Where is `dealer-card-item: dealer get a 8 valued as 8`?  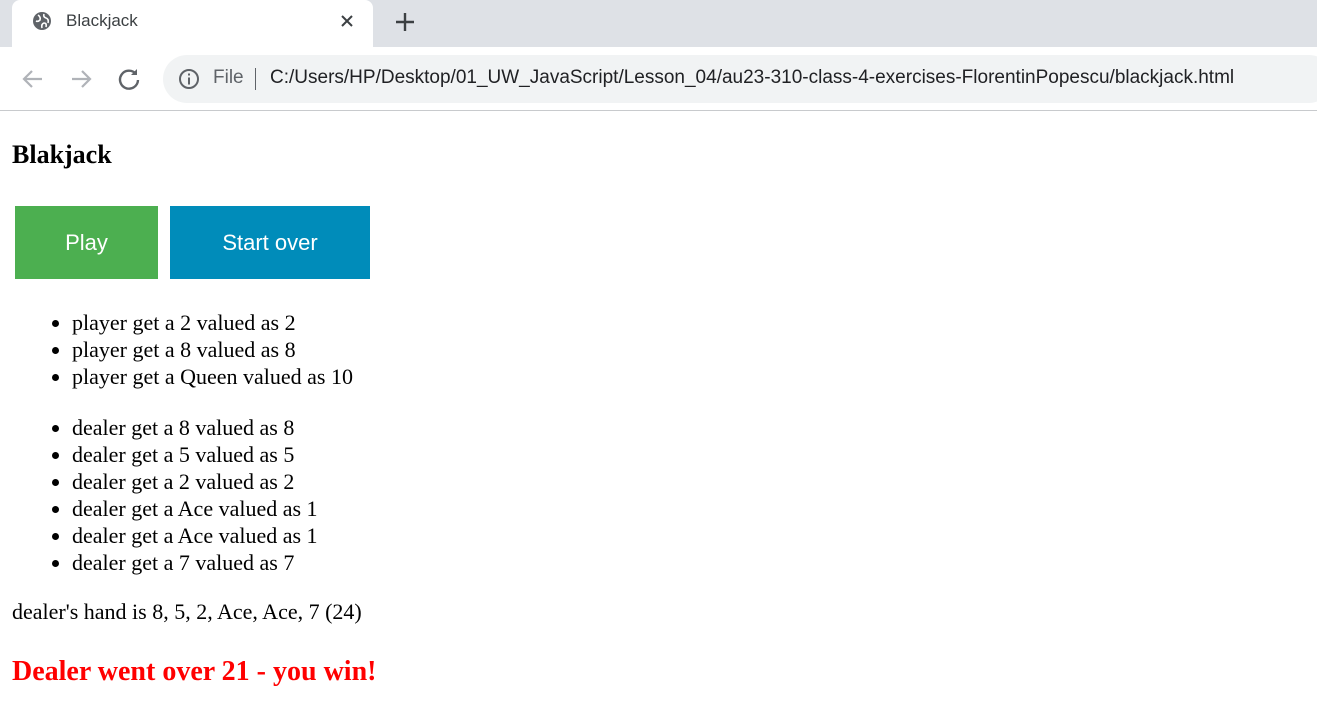
dealer-card-item: dealer get a 8 valued as 8 is located at coordinates (195, 427).